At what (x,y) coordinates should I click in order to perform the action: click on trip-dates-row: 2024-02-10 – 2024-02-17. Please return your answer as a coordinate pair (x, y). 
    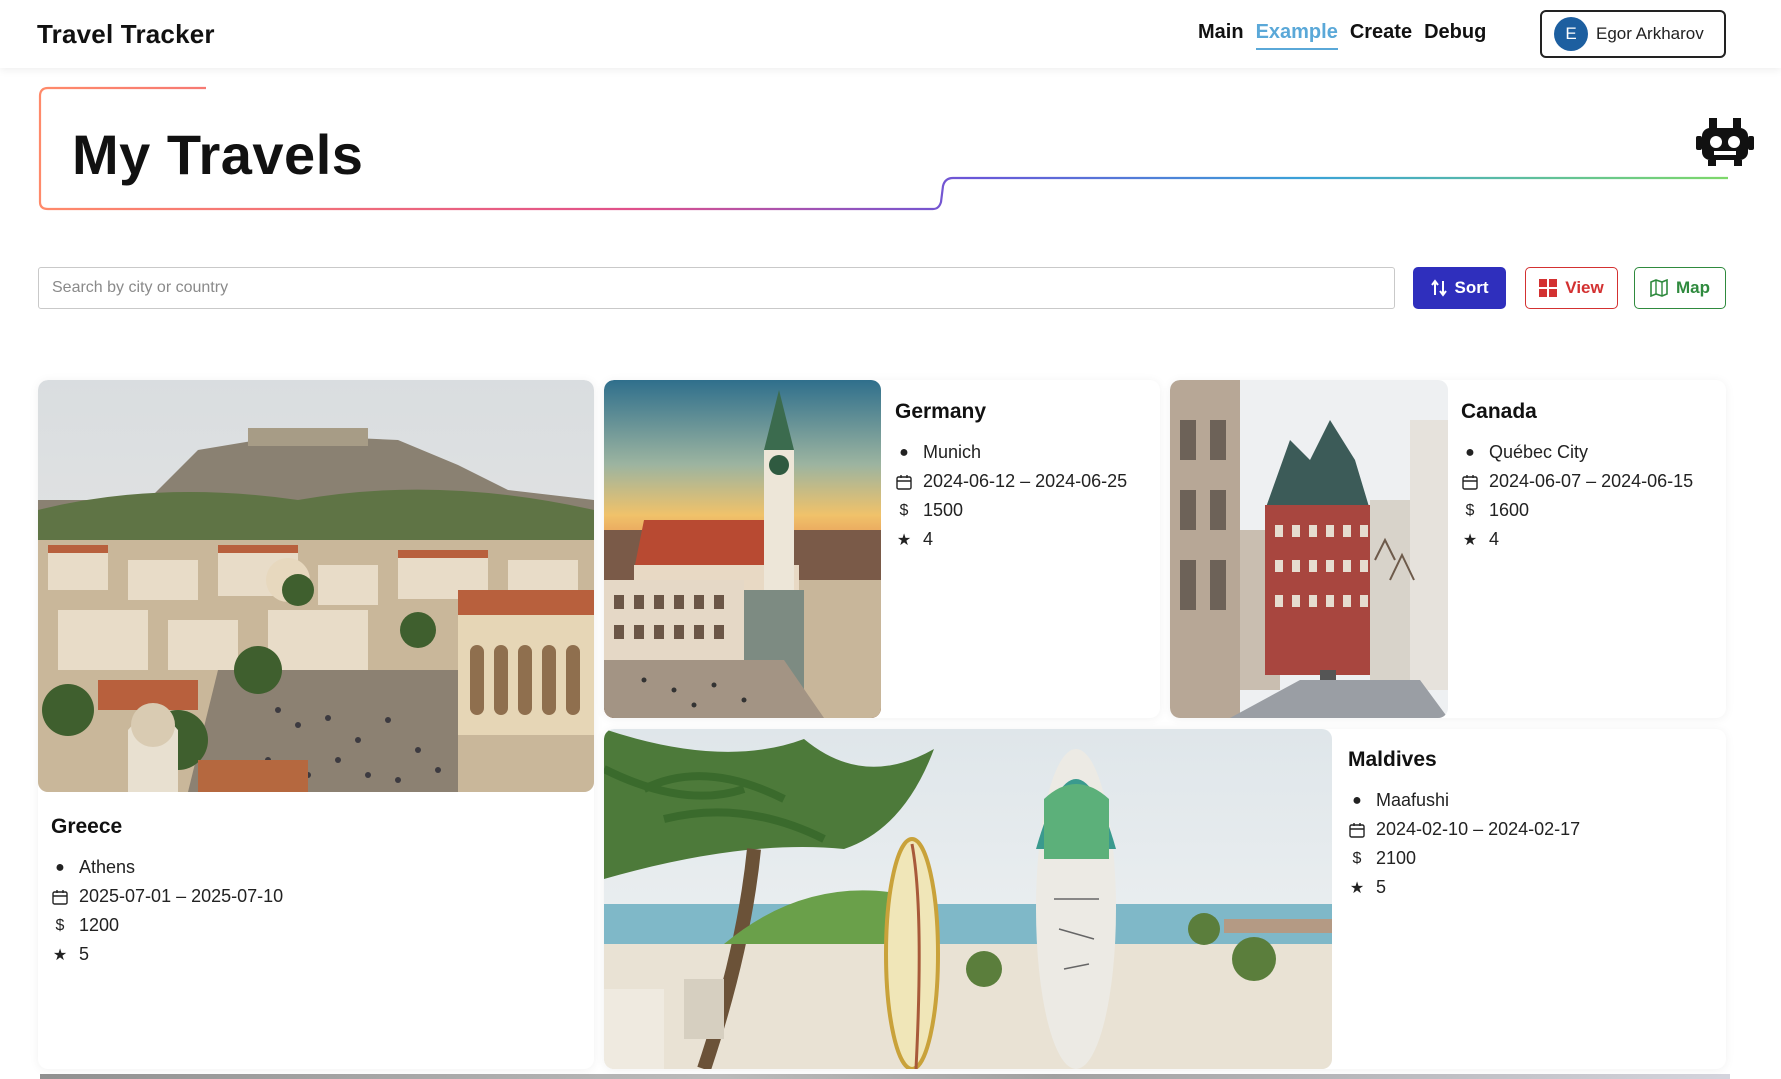
    Looking at the image, I should click on (1464, 829).